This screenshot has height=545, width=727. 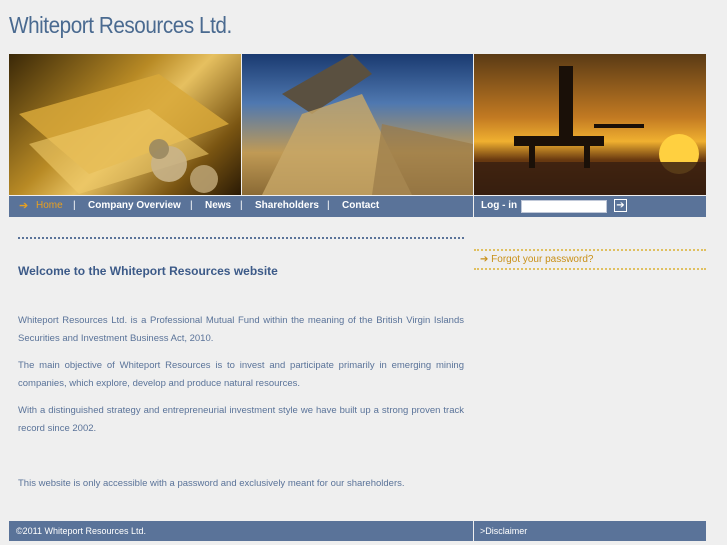 I want to click on mining-truck-photo, so click(x=357, y=124).